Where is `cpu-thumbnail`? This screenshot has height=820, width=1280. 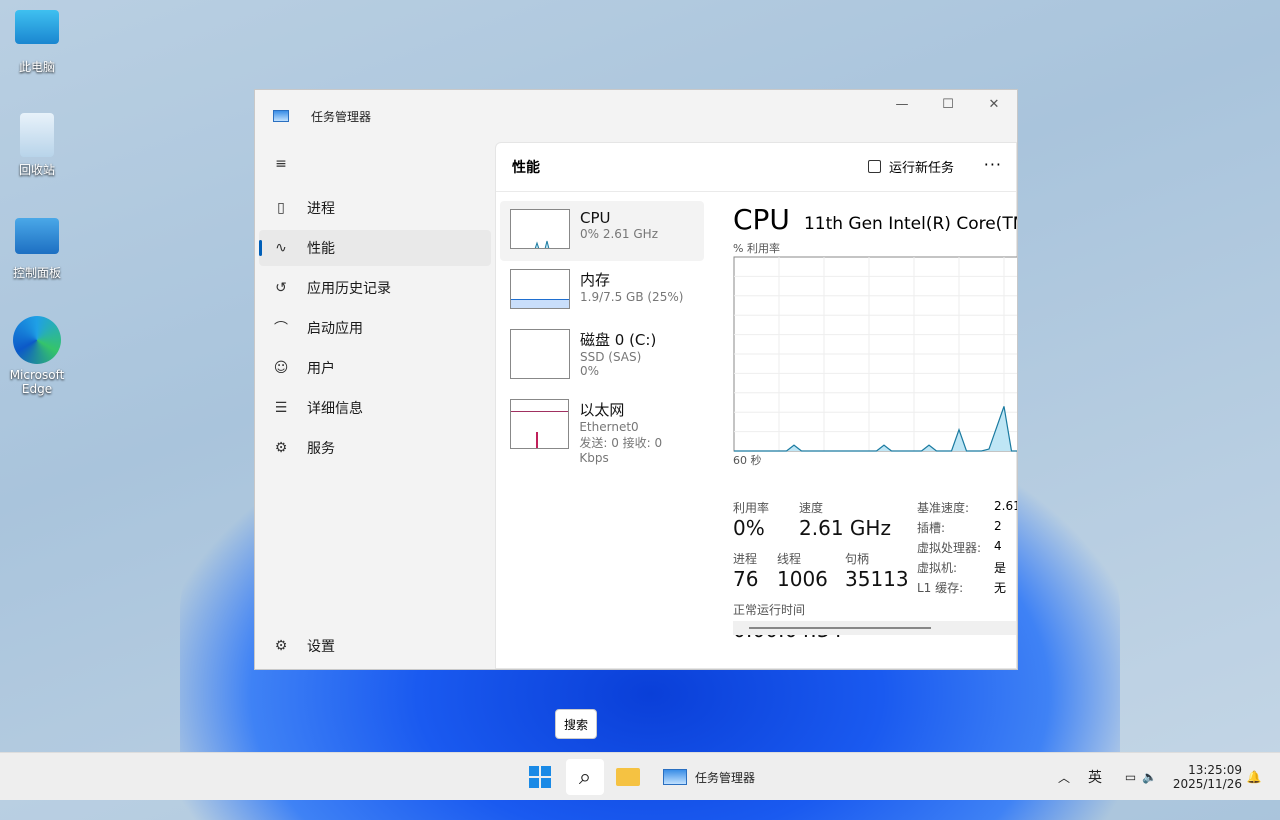
cpu-thumbnail is located at coordinates (540, 229).